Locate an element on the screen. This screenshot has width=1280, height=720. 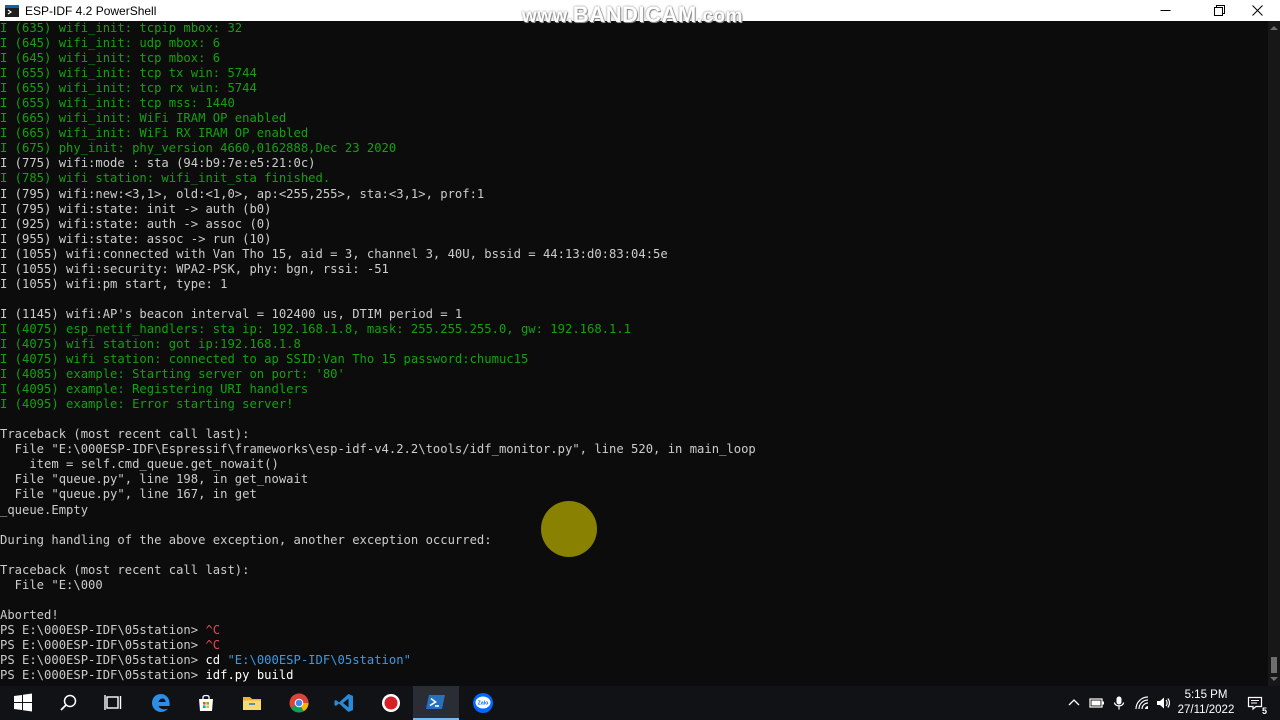
start-button is located at coordinates (23, 703).